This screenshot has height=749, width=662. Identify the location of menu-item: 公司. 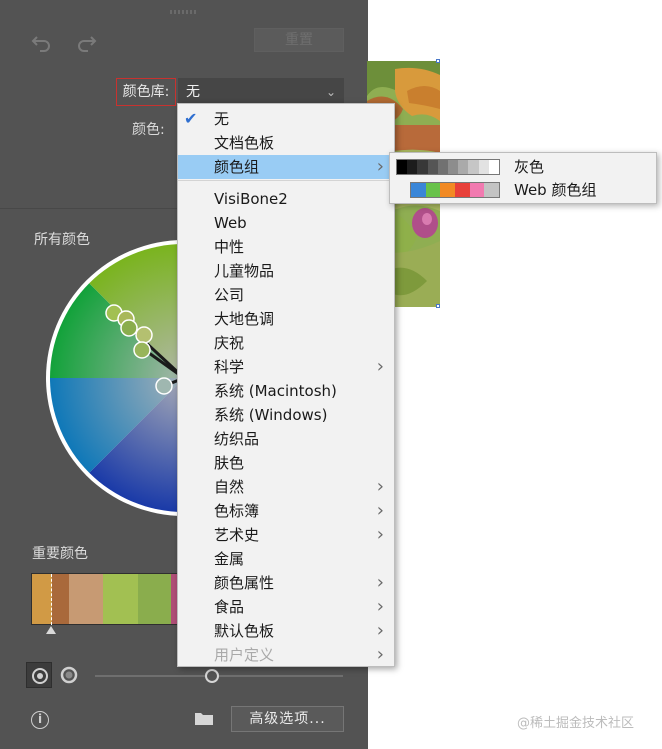
(286, 295).